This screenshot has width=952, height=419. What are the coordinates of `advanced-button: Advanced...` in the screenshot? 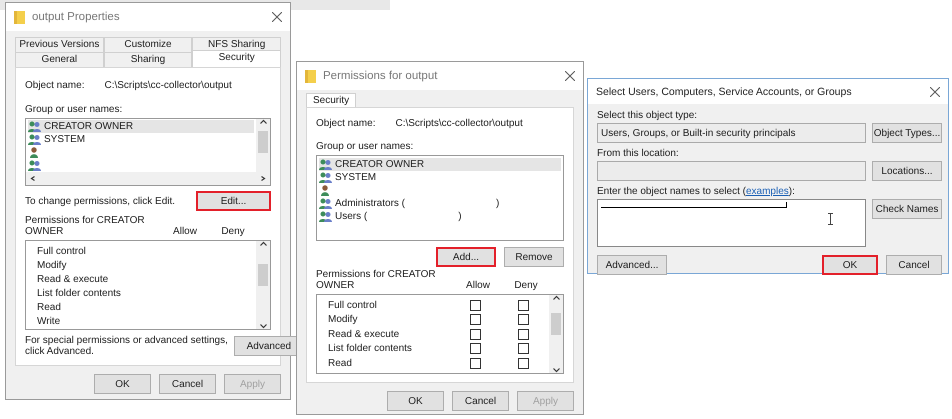 It's located at (632, 265).